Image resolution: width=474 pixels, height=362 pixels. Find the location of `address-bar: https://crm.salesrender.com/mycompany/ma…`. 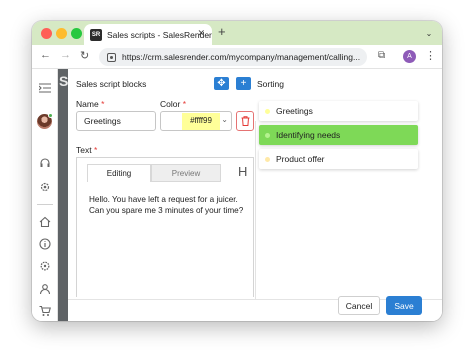

address-bar: https://crm.salesrender.com/mycompany/ma… is located at coordinates (233, 57).